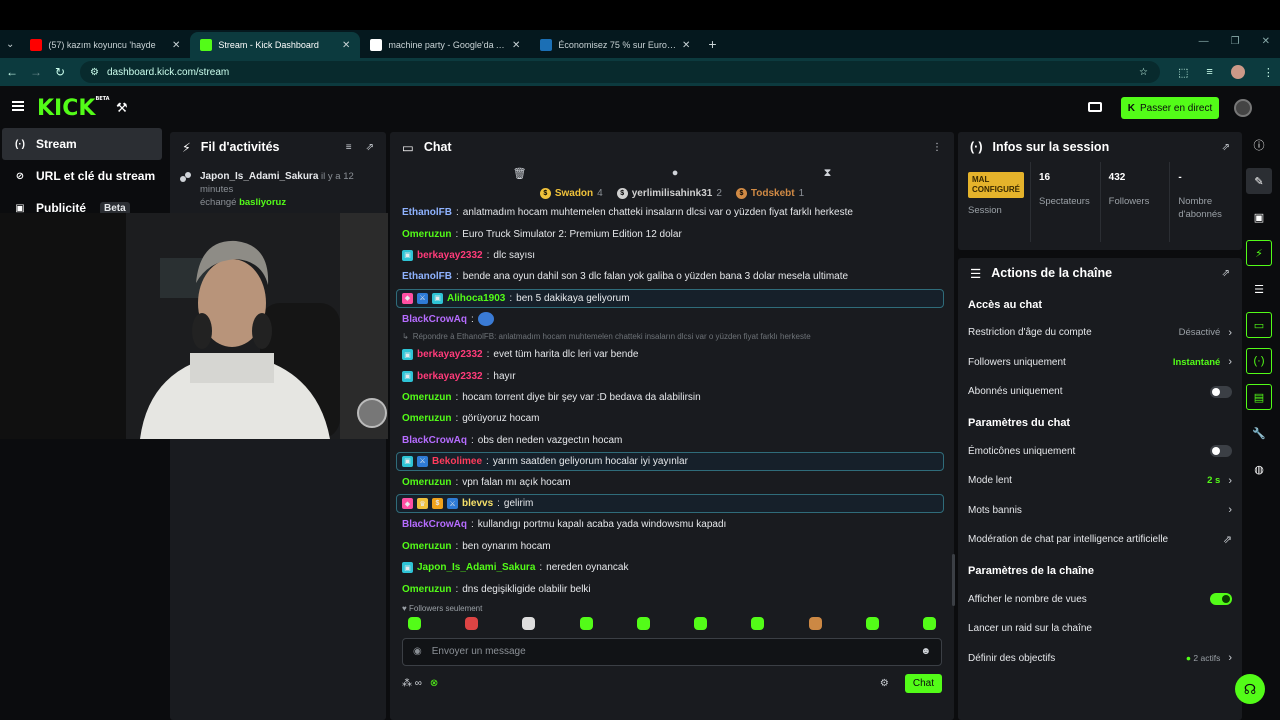 This screenshot has height=720, width=1280. What do you see at coordinates (36, 72) in the screenshot?
I see `forward-icon: →` at bounding box center [36, 72].